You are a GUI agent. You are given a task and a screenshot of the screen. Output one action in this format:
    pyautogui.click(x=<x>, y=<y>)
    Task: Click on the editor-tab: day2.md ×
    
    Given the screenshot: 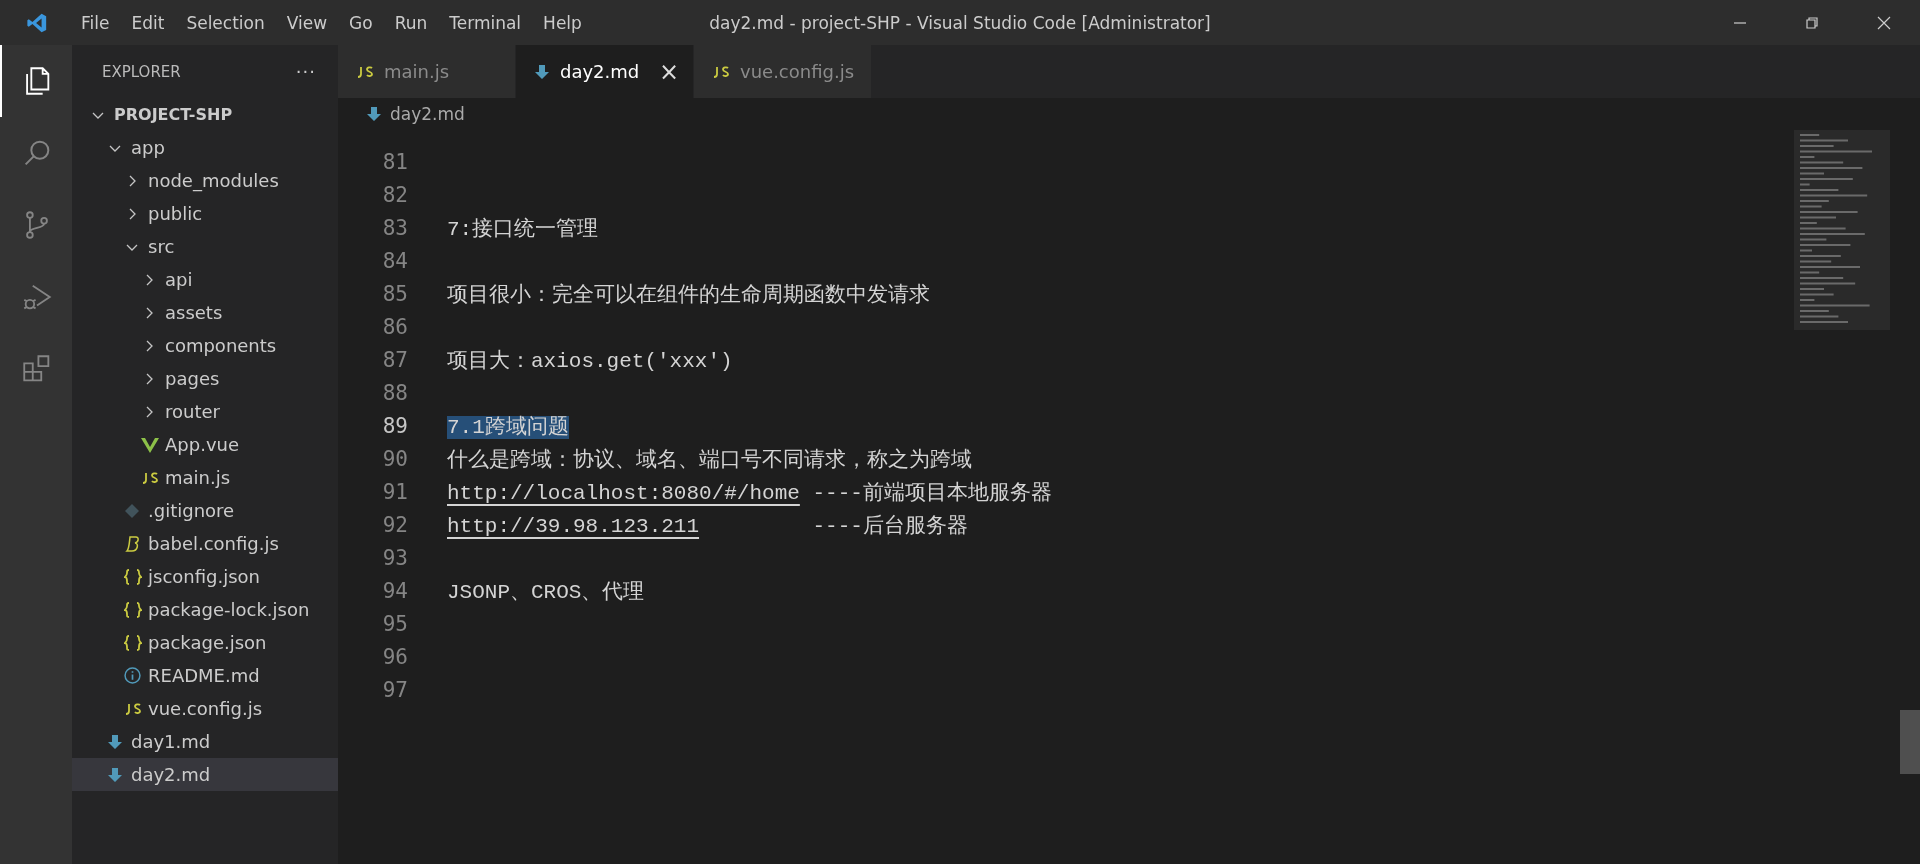 What is the action you would take?
    pyautogui.click(x=605, y=71)
    